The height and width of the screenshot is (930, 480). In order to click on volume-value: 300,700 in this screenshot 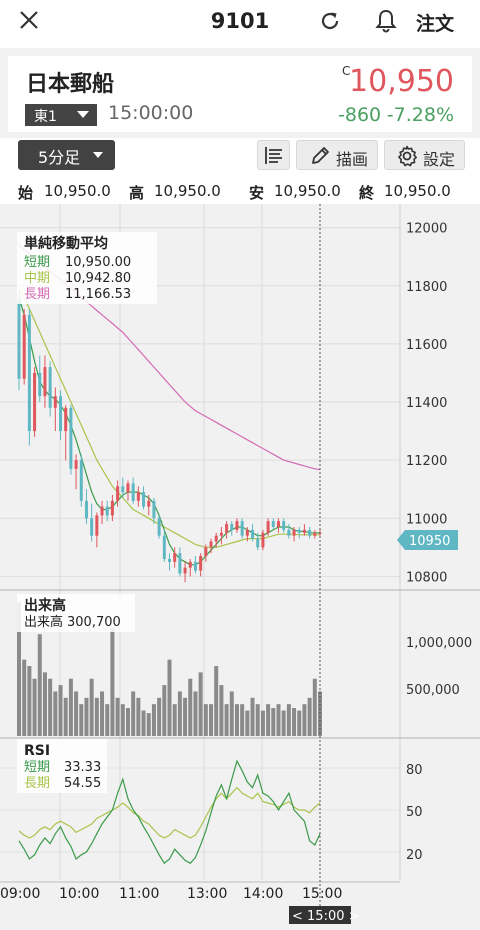, I will do `click(94, 622)`.